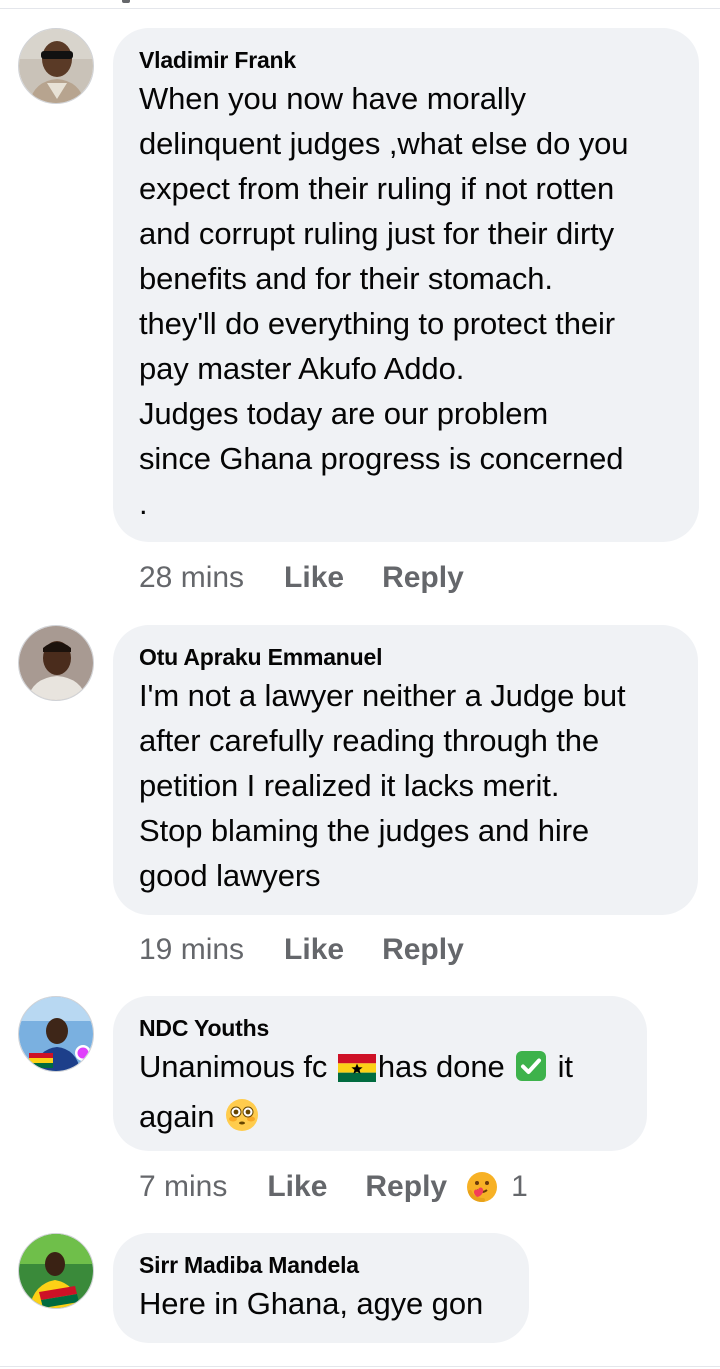  What do you see at coordinates (360, 4) in the screenshot?
I see `top-divider` at bounding box center [360, 4].